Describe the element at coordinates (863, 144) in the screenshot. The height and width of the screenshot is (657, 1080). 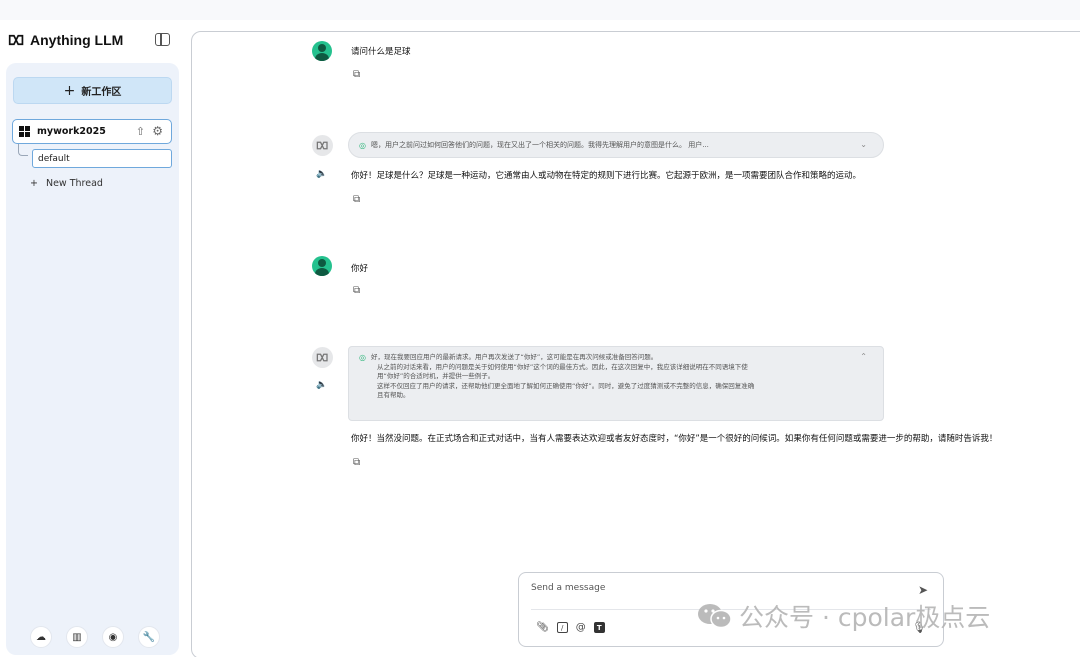
I see `chevron-down-icon: ⌄` at that location.